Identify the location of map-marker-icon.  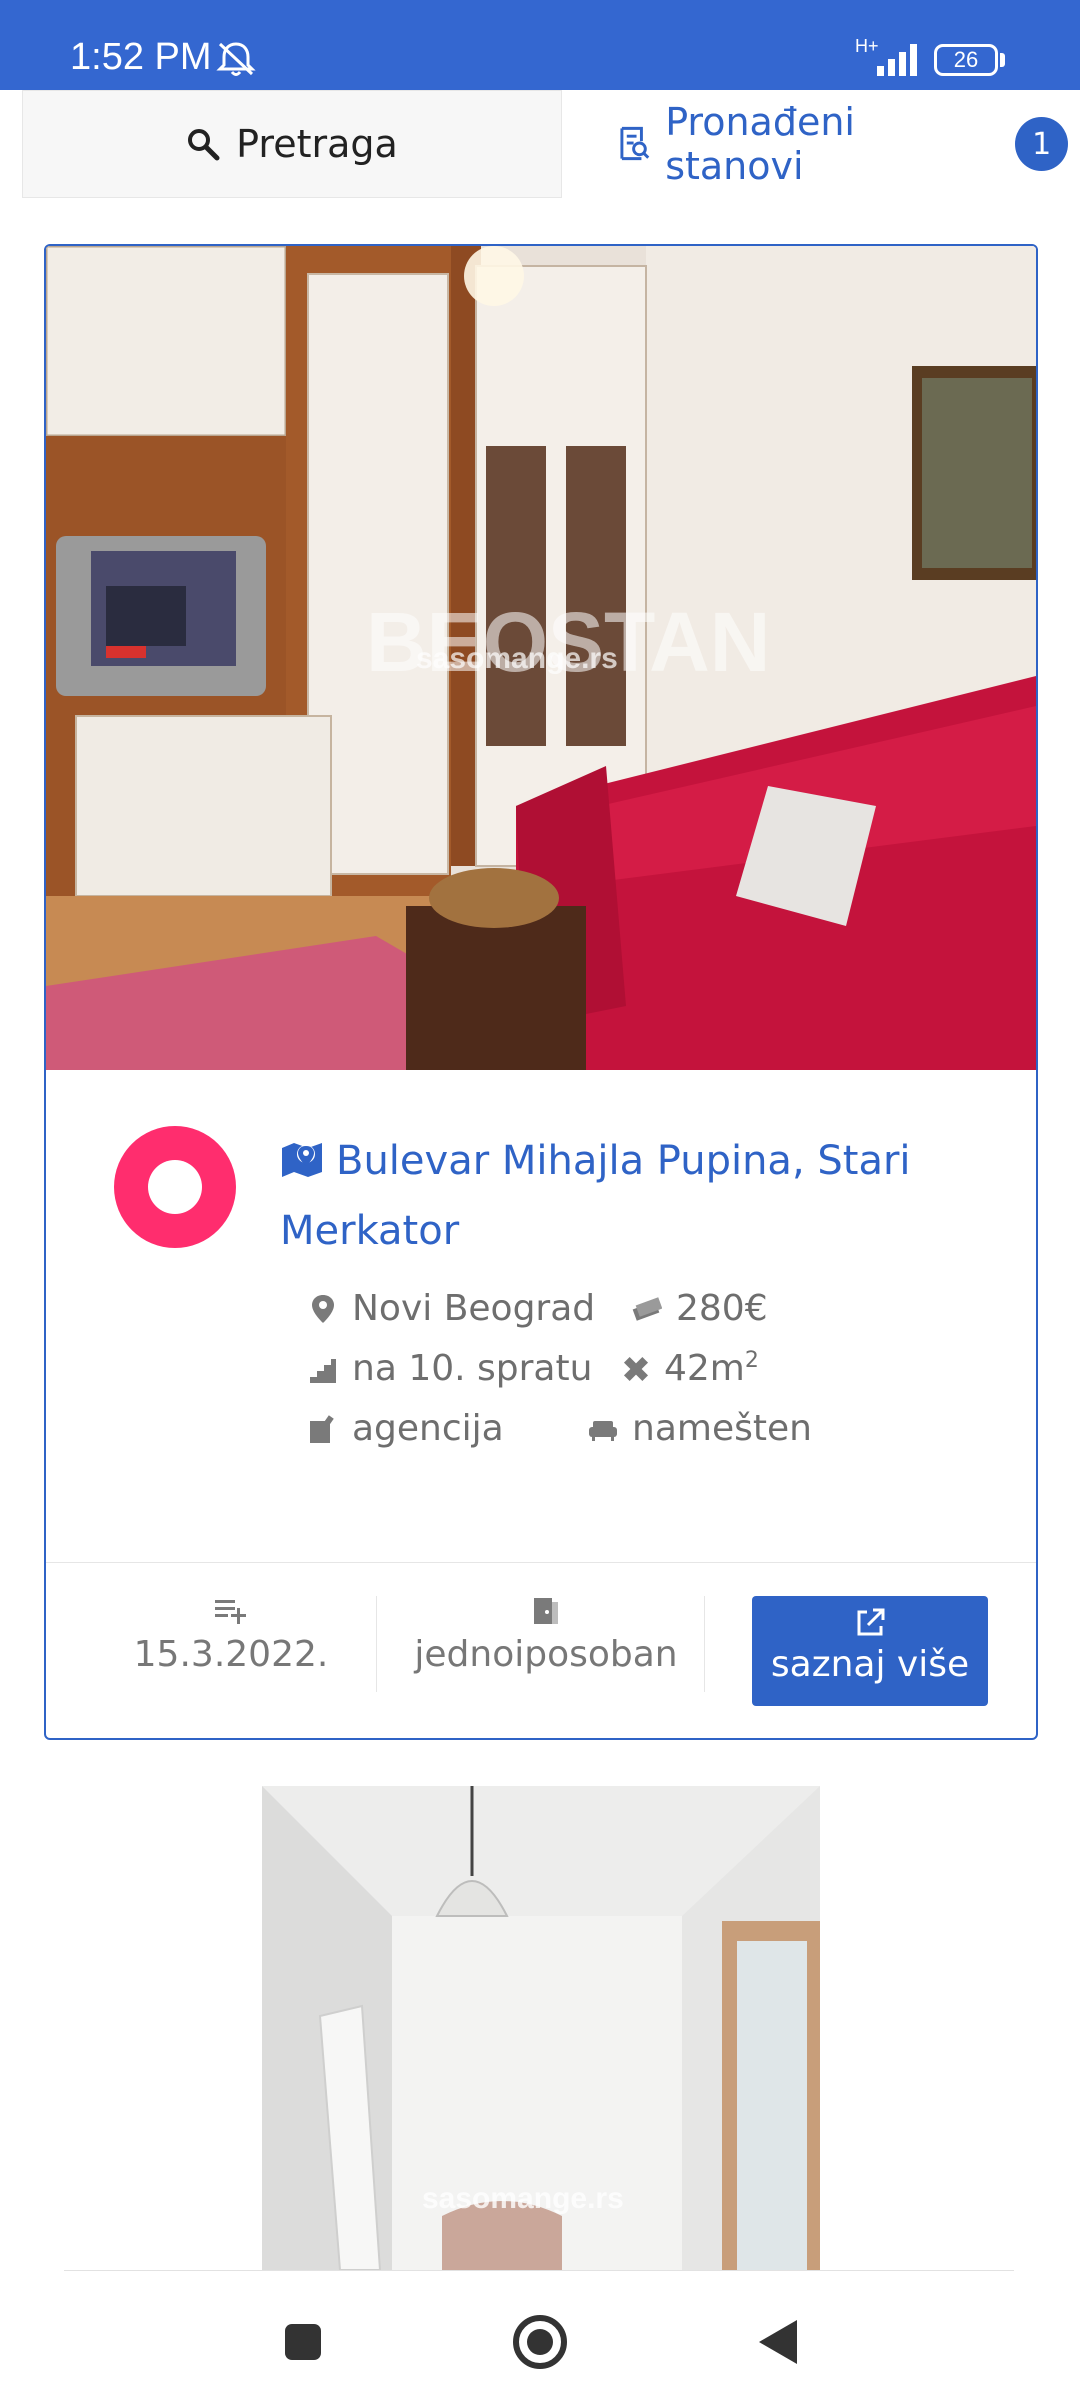
(302, 1160).